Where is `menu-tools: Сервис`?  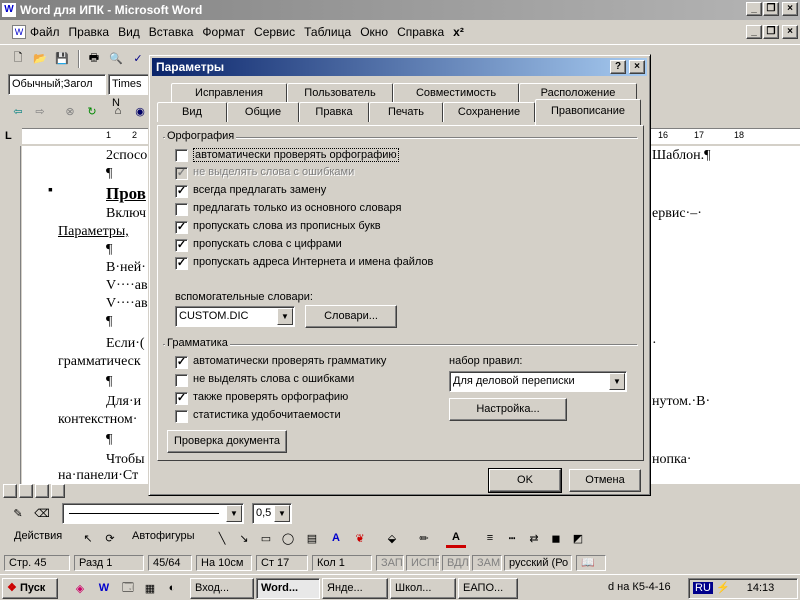 menu-tools: Сервис is located at coordinates (274, 32).